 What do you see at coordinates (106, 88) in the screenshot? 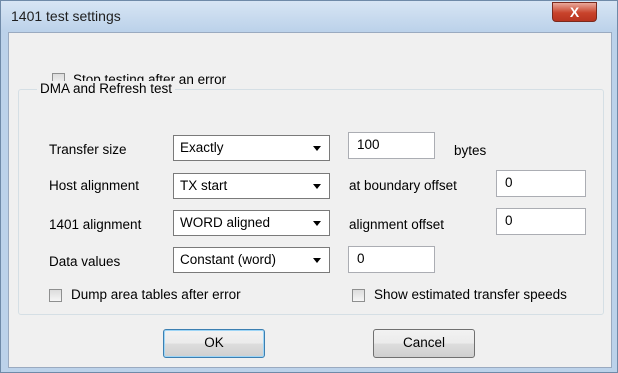
I see `dma-refresh-group-caption: DMA and Refresh test` at bounding box center [106, 88].